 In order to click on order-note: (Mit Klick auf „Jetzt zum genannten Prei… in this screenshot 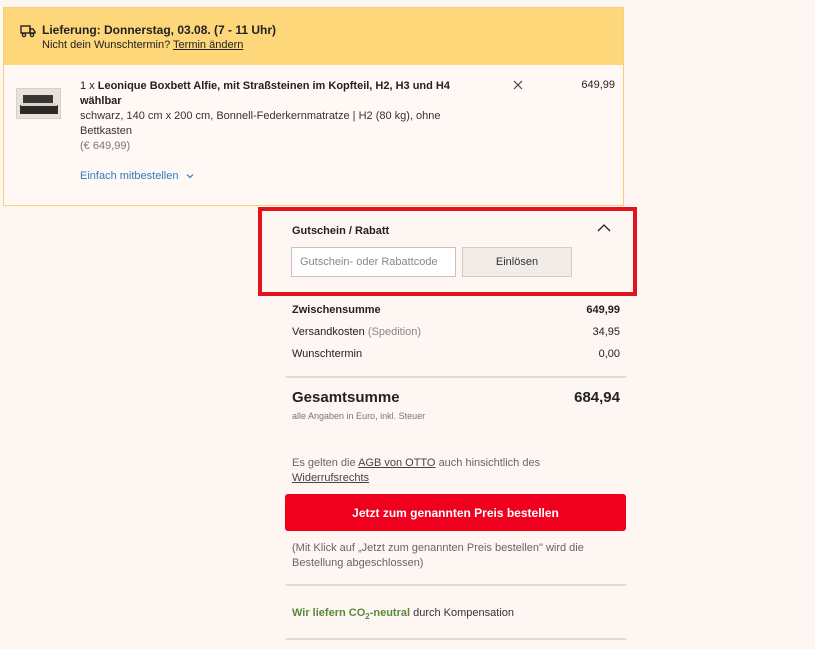, I will do `click(438, 555)`.